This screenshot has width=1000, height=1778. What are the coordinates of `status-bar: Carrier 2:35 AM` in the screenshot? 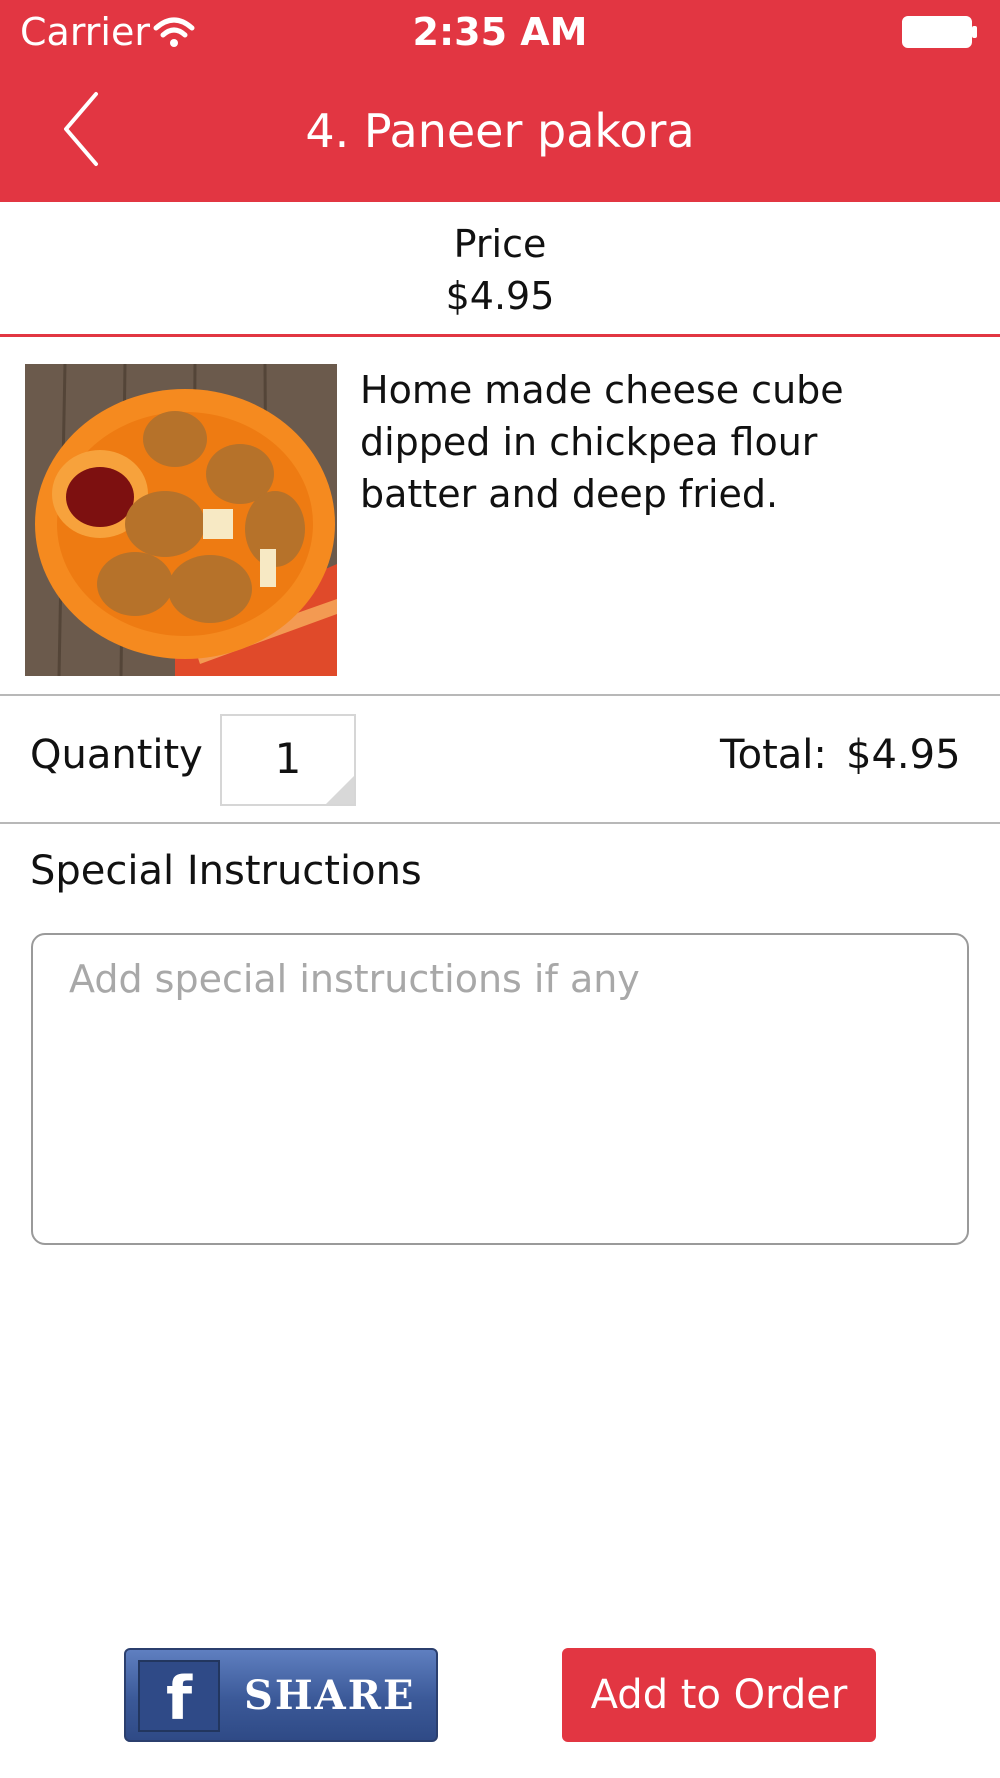 It's located at (500, 33).